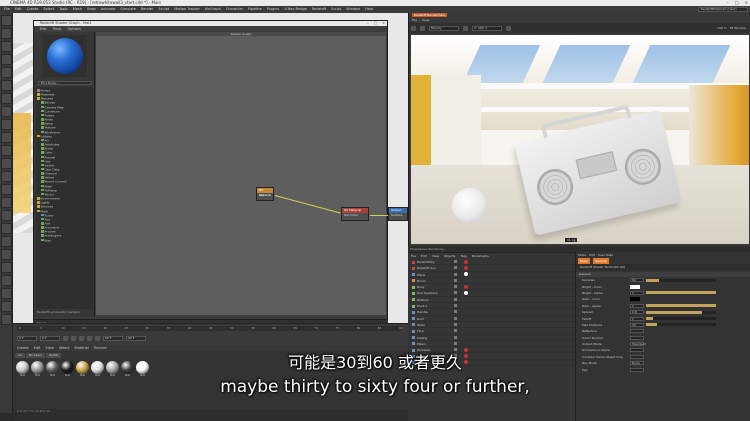  What do you see at coordinates (273, 9) in the screenshot?
I see `menu-item-plugins: Plugins` at bounding box center [273, 9].